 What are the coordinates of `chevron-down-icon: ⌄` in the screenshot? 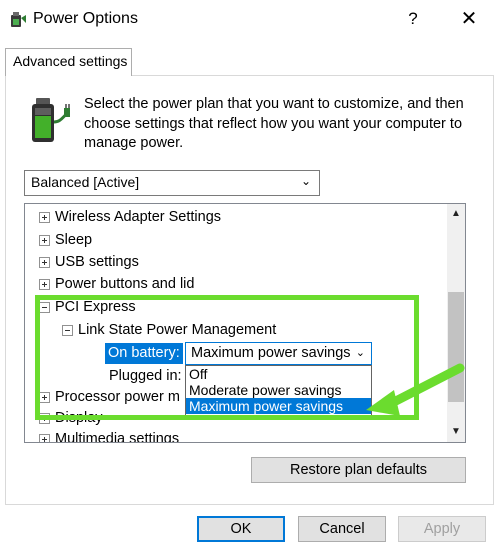 It's located at (305, 181).